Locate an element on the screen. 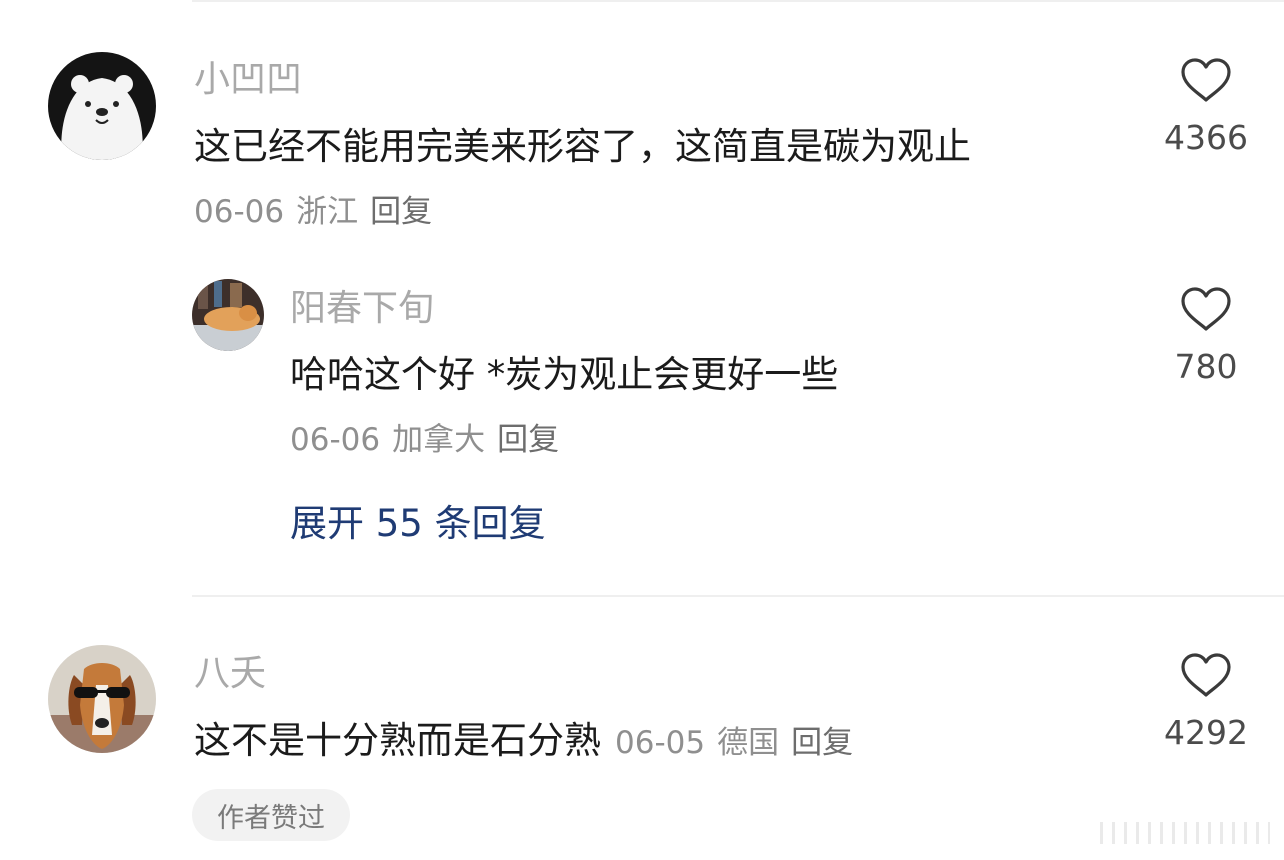 Image resolution: width=1284 pixels, height=860 pixels. like-count: 780 is located at coordinates (1206, 366).